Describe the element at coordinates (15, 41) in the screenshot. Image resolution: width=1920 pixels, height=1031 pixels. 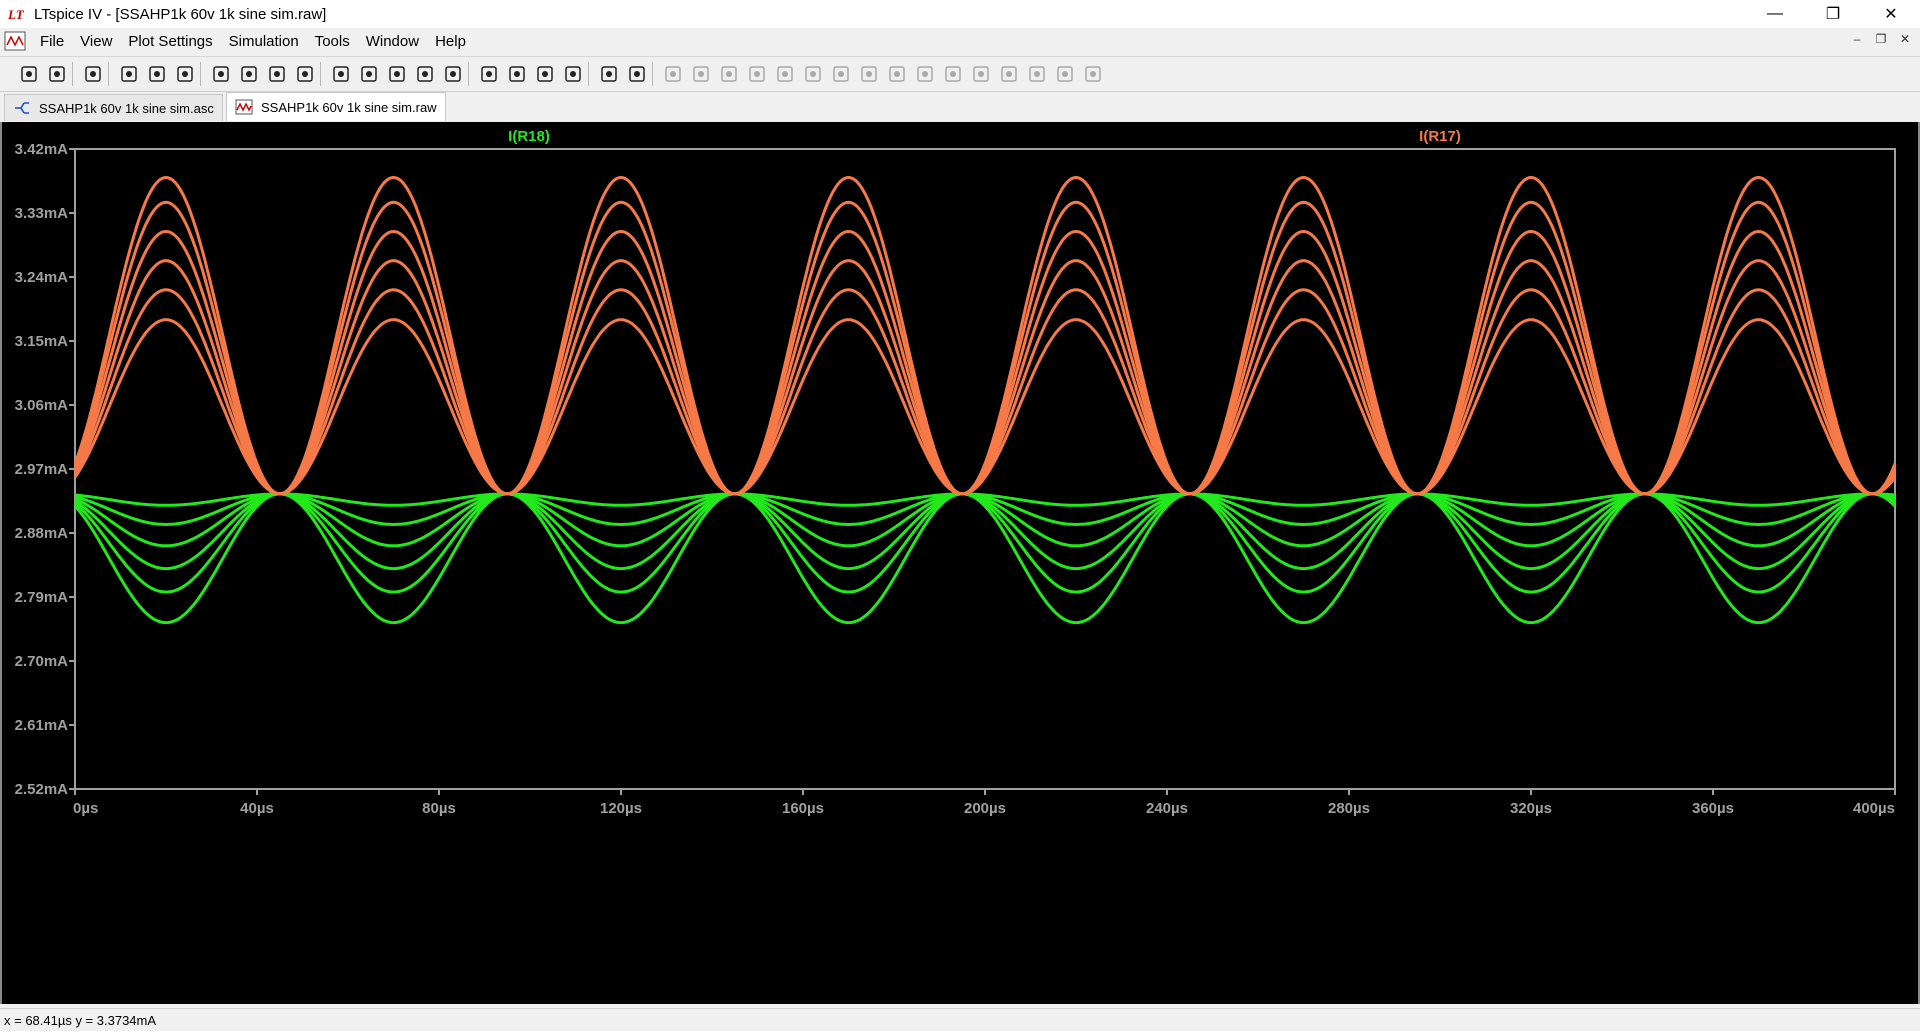
I see `waveform-window-icon` at that location.